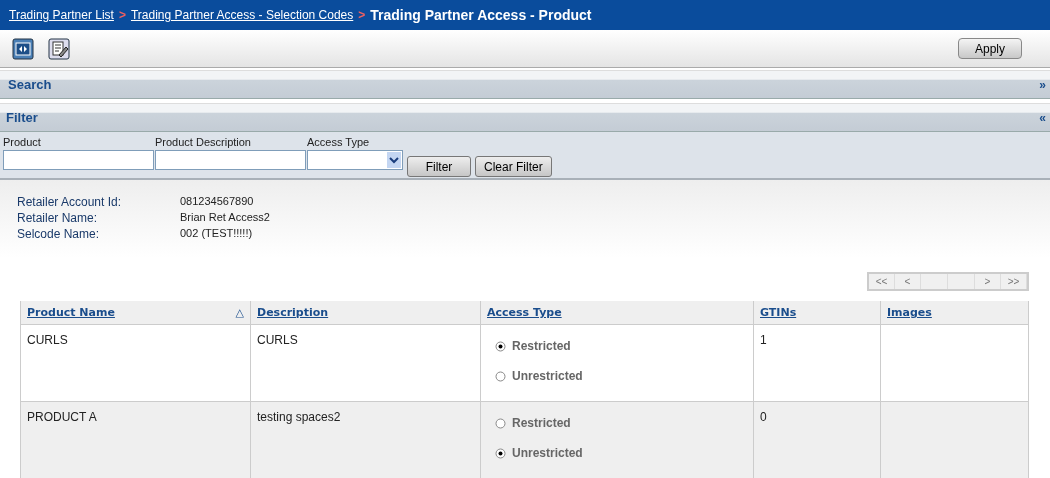  Describe the element at coordinates (58, 218) in the screenshot. I see `info-label: Retailer Name:` at that location.